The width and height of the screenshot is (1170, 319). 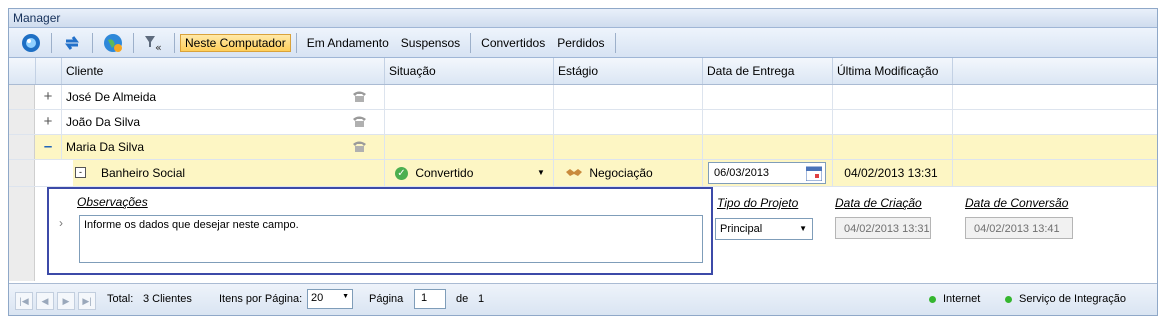 I want to click on internet-status: Internet, so click(x=954, y=299).